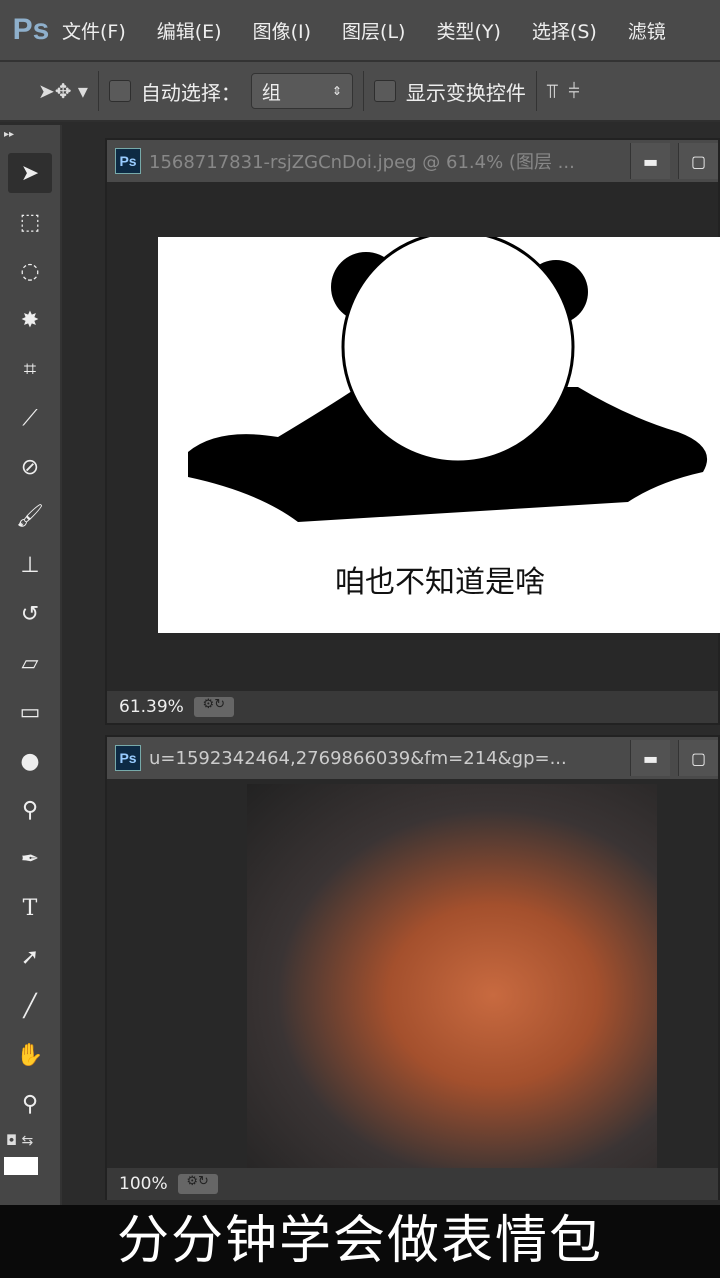 The height and width of the screenshot is (1278, 720). I want to click on meme-caption: 咱也不知道是啥, so click(440, 582).